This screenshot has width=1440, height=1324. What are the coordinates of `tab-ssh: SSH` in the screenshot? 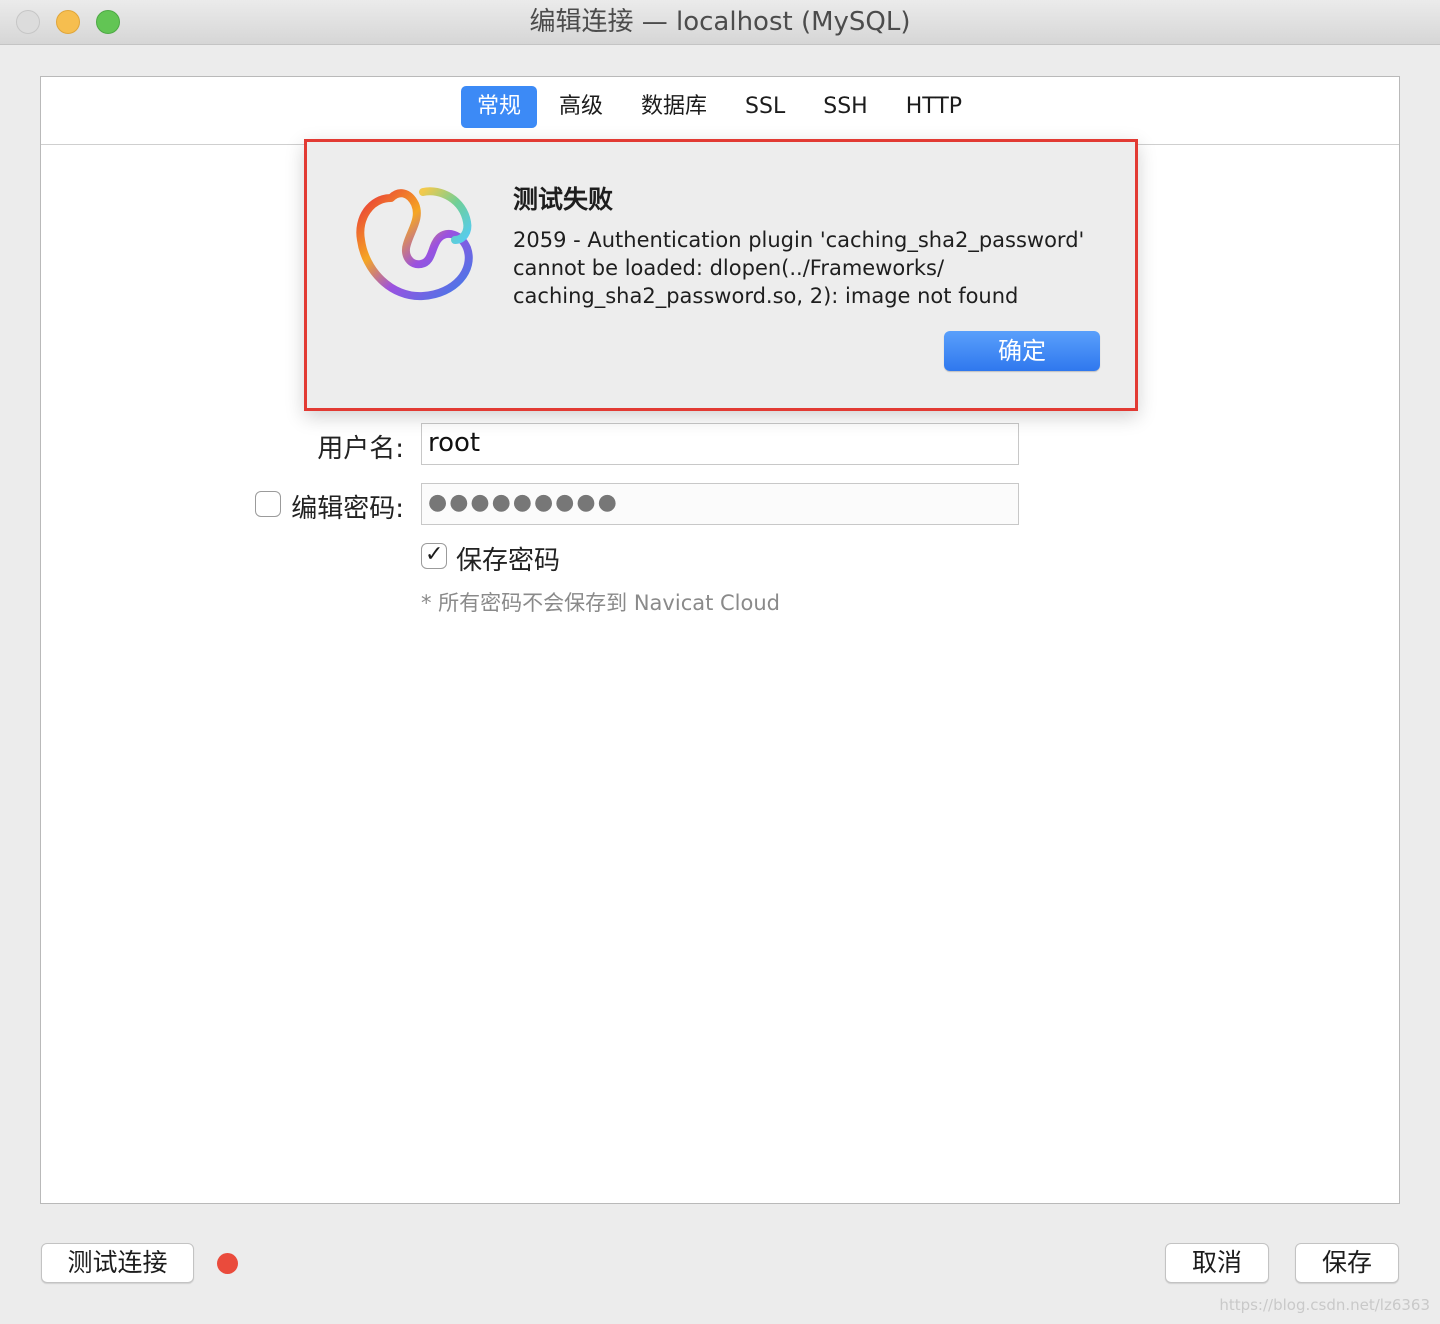 It's located at (845, 107).